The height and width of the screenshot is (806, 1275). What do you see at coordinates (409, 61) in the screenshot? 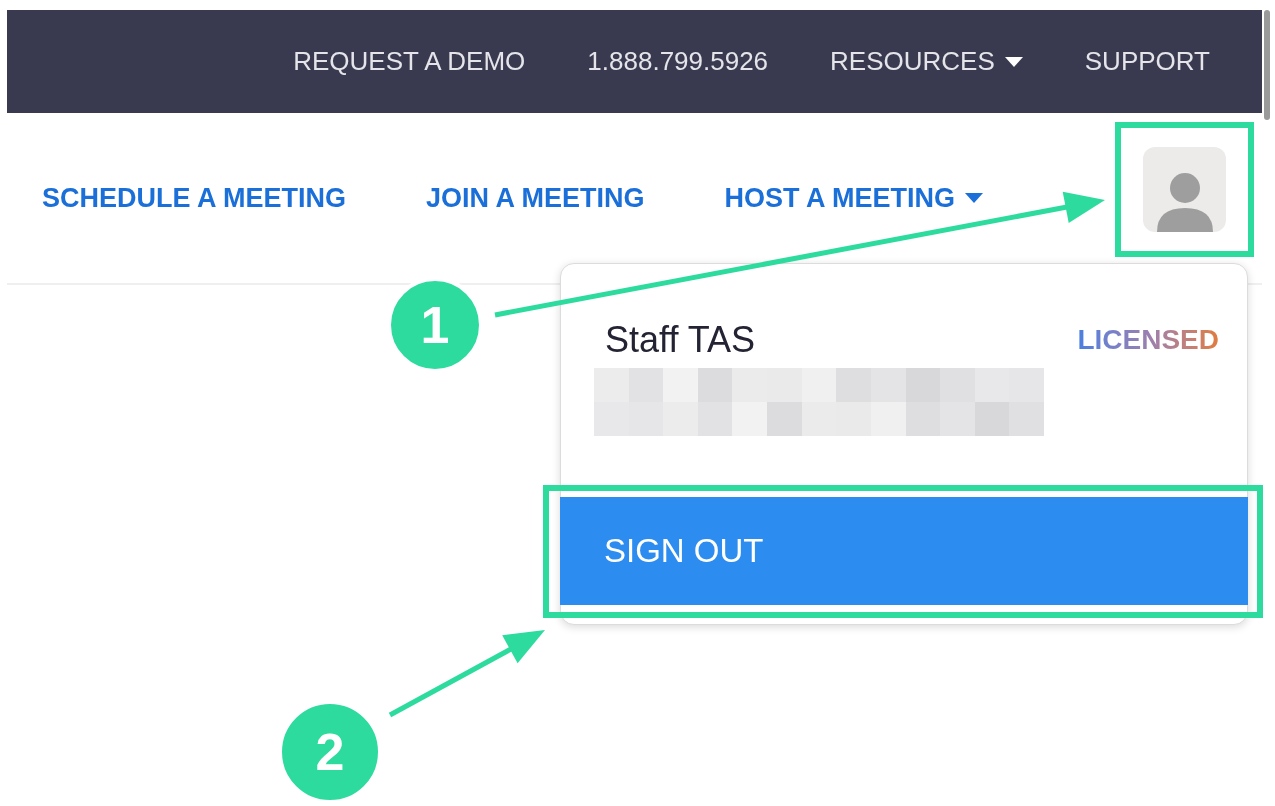
I see `nav-link: REQUEST A DEMO` at bounding box center [409, 61].